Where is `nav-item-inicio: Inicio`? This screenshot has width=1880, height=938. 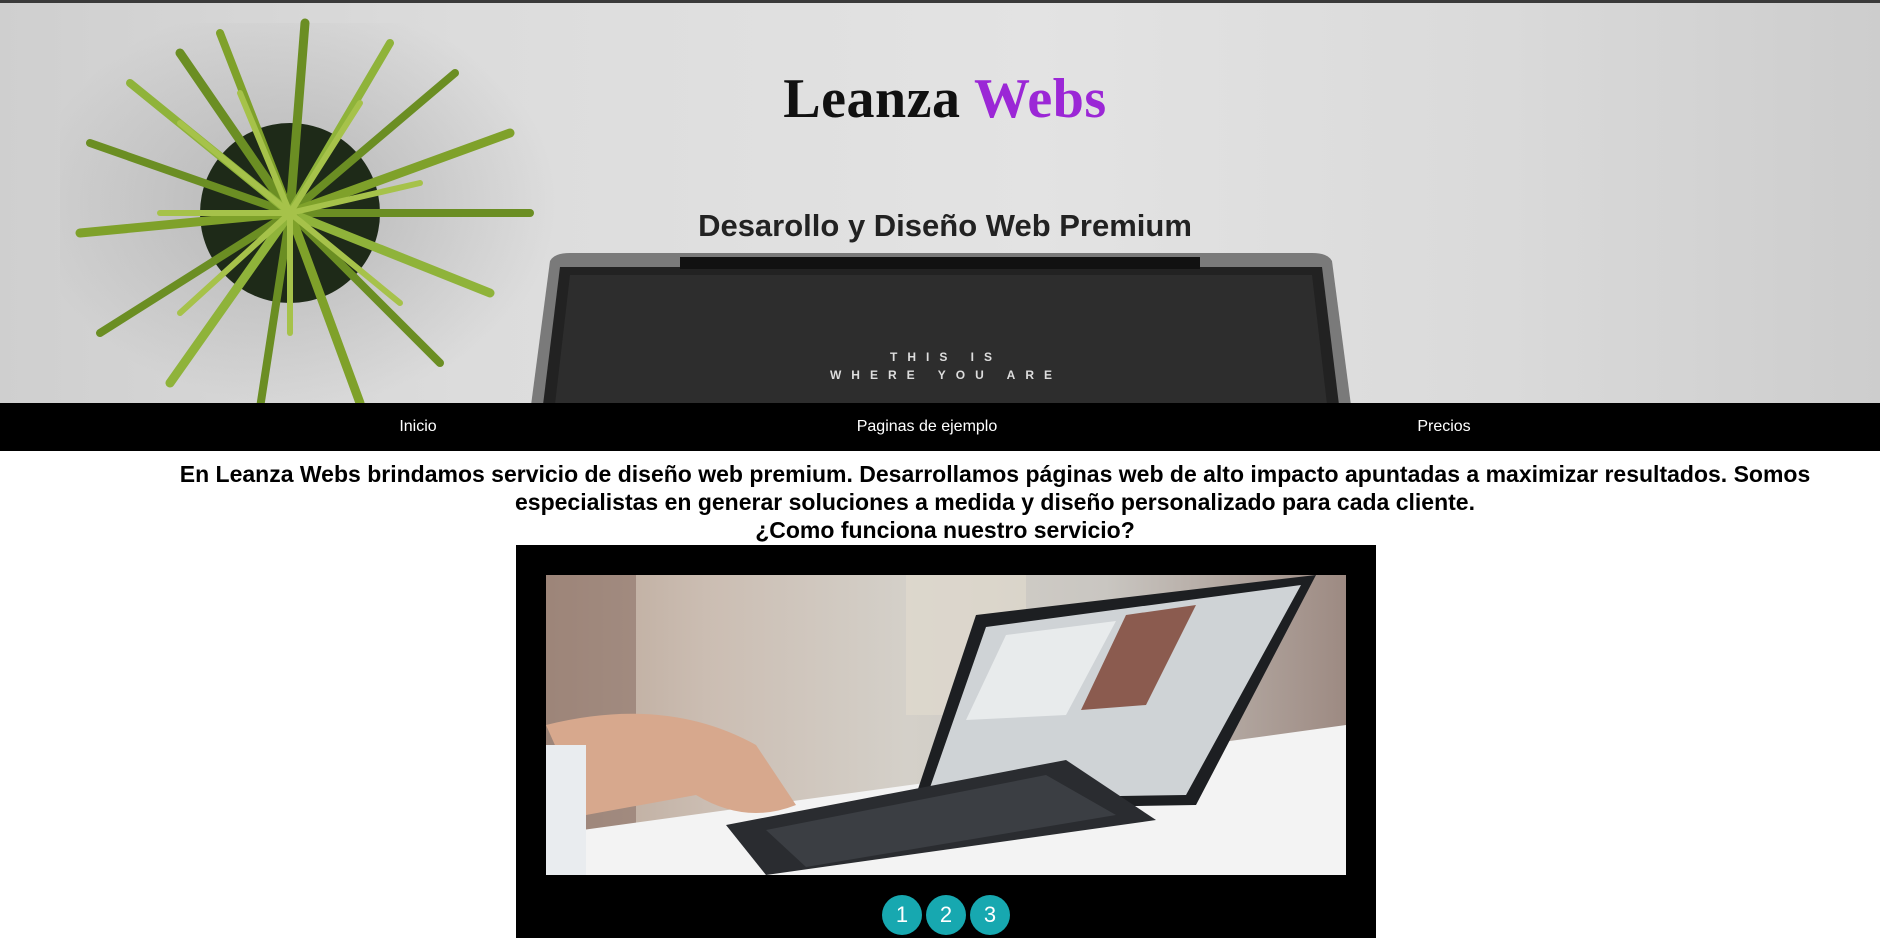 nav-item-inicio: Inicio is located at coordinates (418, 427).